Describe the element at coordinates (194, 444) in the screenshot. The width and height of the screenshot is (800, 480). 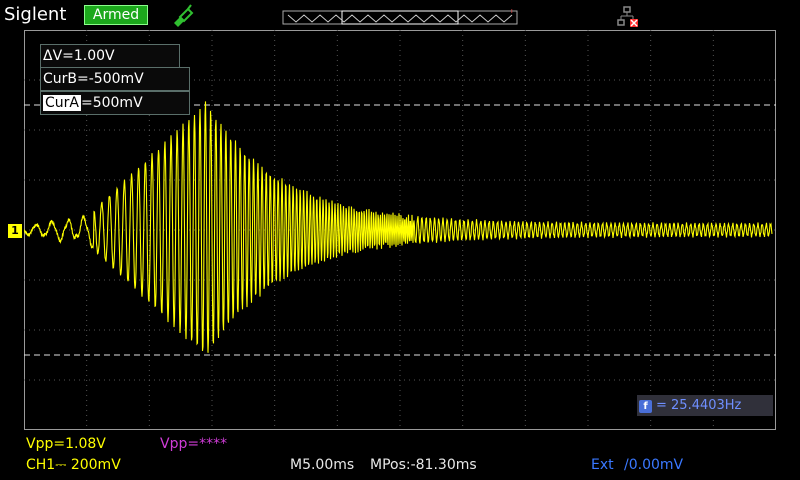
I see `vpp-measure-ch2: Vpp=****` at that location.